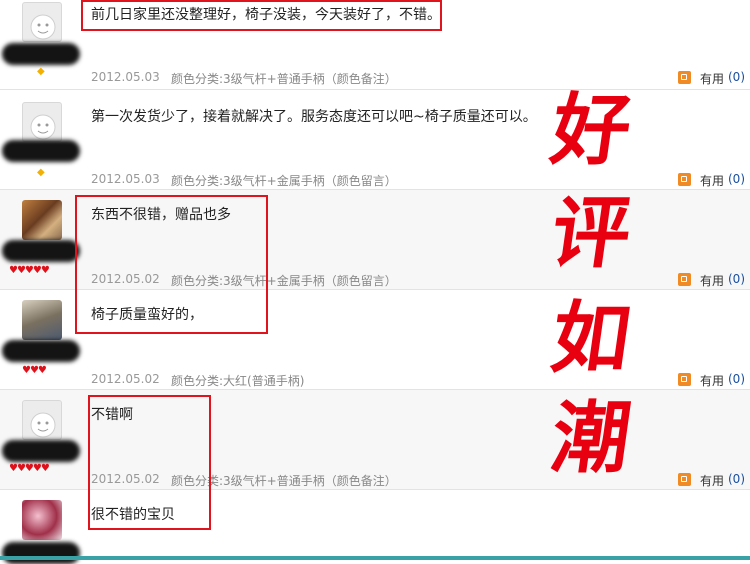 The width and height of the screenshot is (750, 564). What do you see at coordinates (591, 438) in the screenshot?
I see `overlay-char: 潮` at bounding box center [591, 438].